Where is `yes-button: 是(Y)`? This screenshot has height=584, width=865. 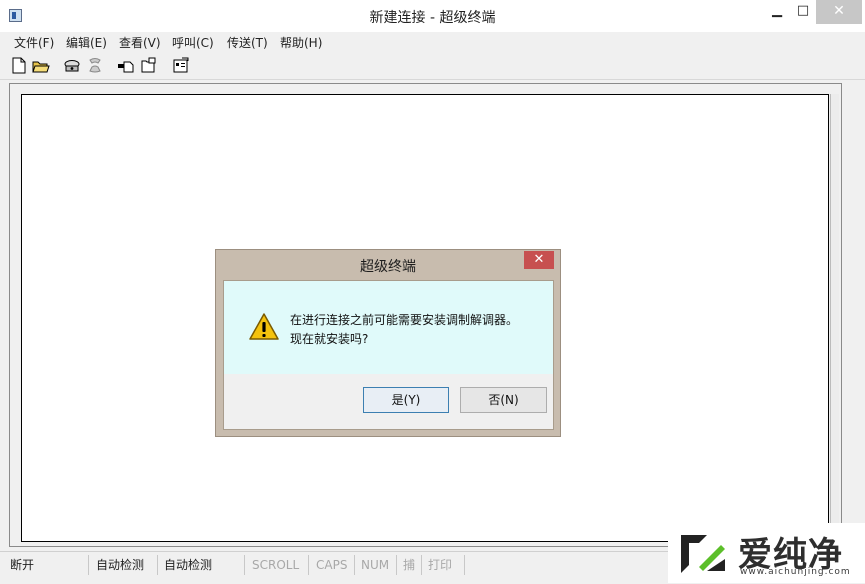
yes-button: 是(Y) is located at coordinates (406, 400).